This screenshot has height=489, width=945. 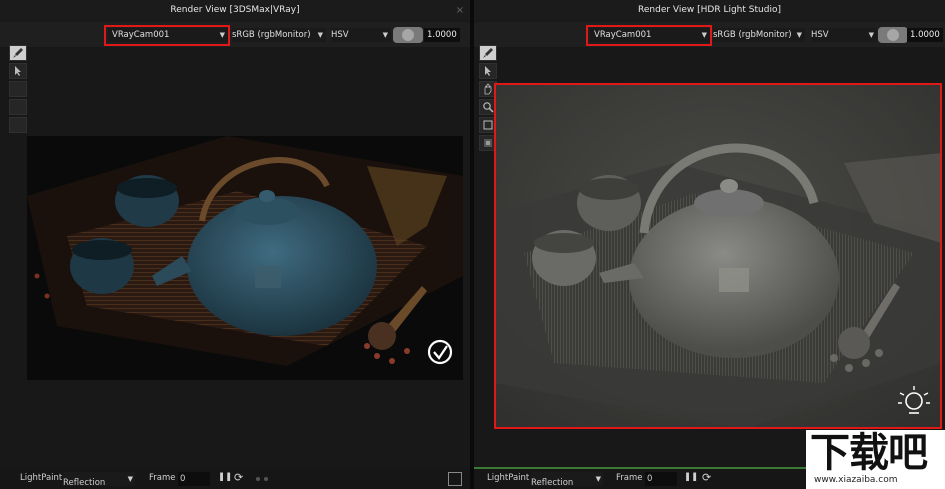 What do you see at coordinates (925, 35) in the screenshot?
I see `right-exposure-field: 1.0000` at bounding box center [925, 35].